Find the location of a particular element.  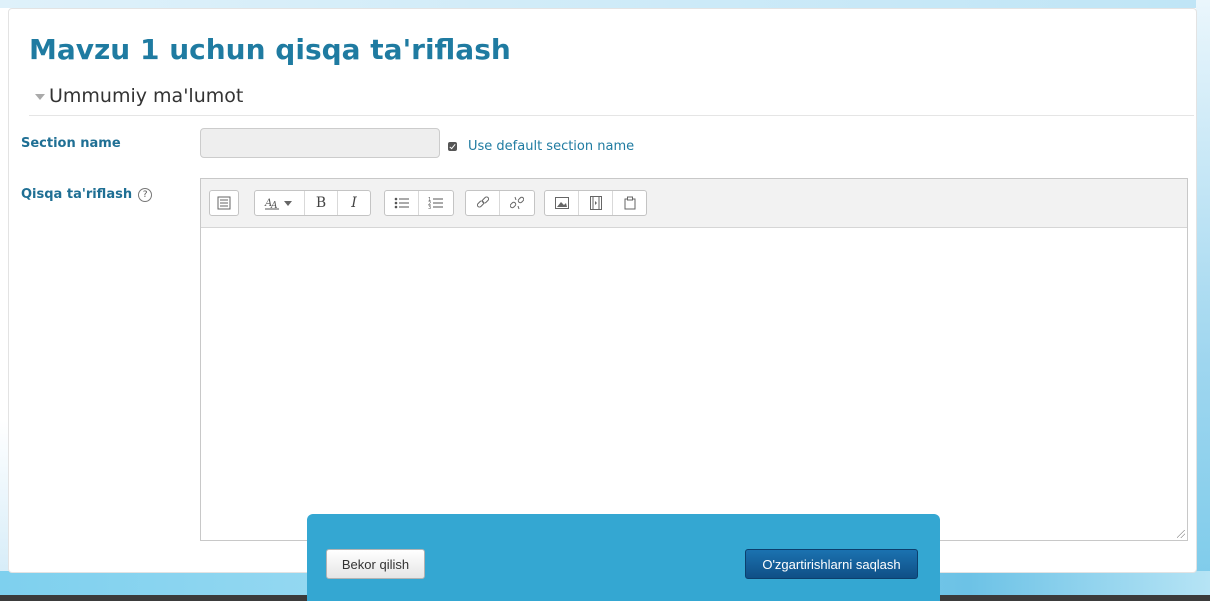

image-icon is located at coordinates (561, 203).